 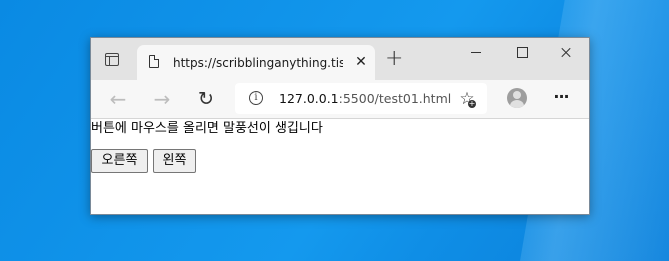 I want to click on url-host: 127.0.0.1, so click(x=309, y=98).